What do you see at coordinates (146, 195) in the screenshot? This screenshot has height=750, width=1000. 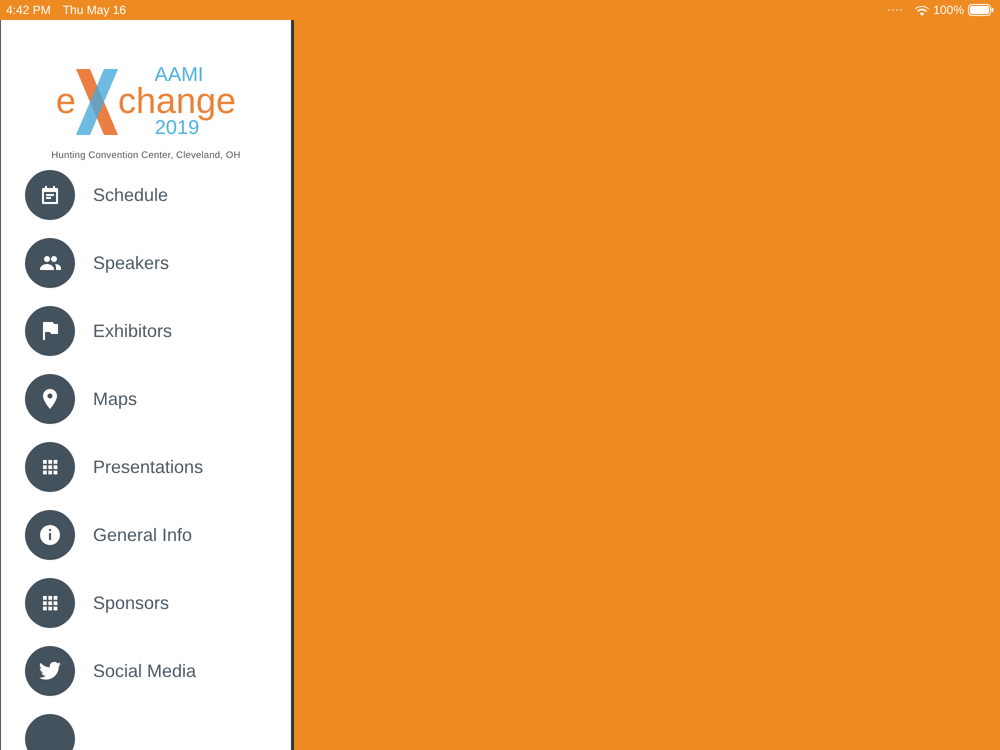 I see `menu-item: Schedule` at bounding box center [146, 195].